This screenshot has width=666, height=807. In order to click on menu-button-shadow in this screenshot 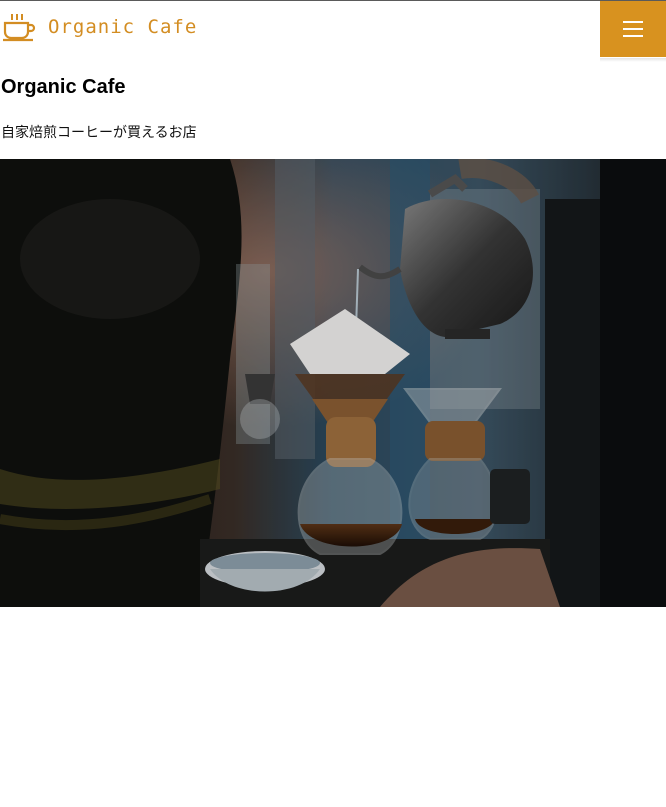, I will do `click(633, 60)`.